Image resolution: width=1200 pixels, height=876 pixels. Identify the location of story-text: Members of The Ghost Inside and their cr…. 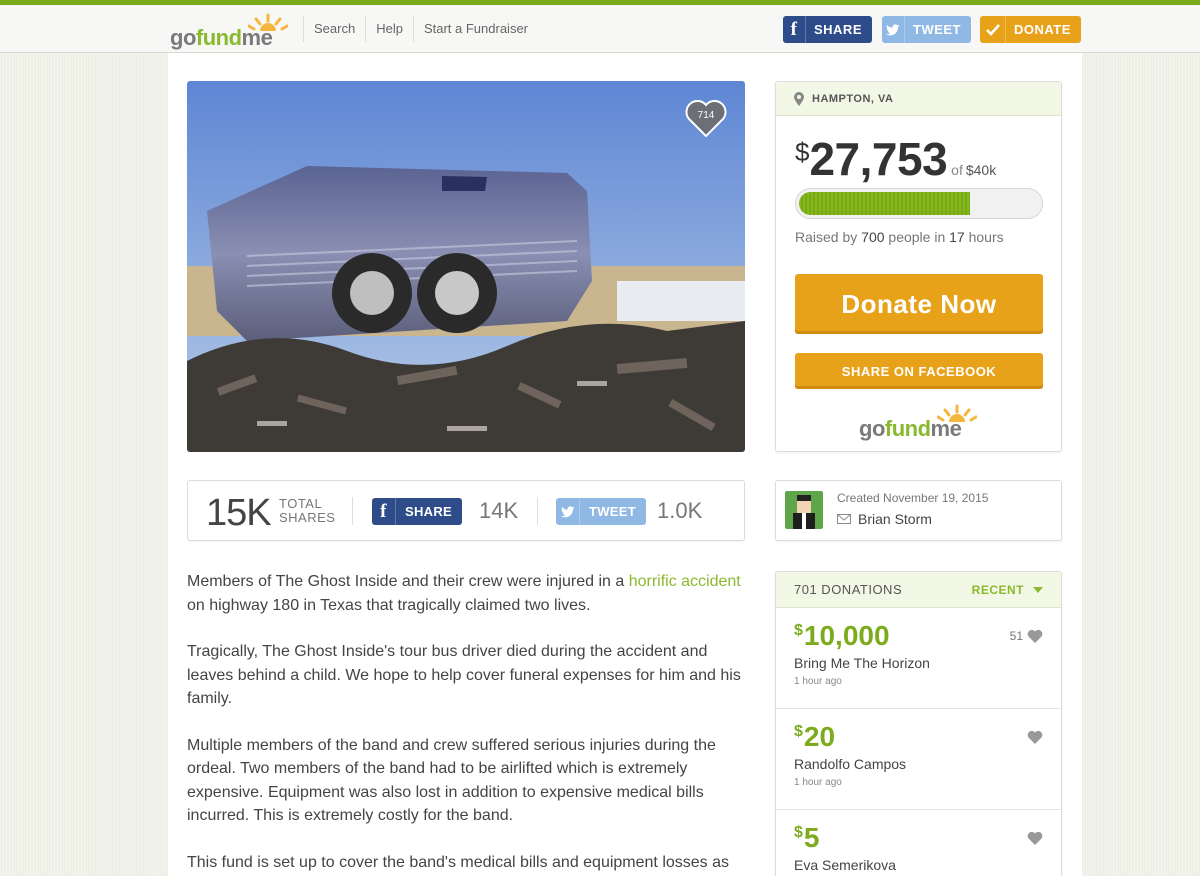
(408, 581).